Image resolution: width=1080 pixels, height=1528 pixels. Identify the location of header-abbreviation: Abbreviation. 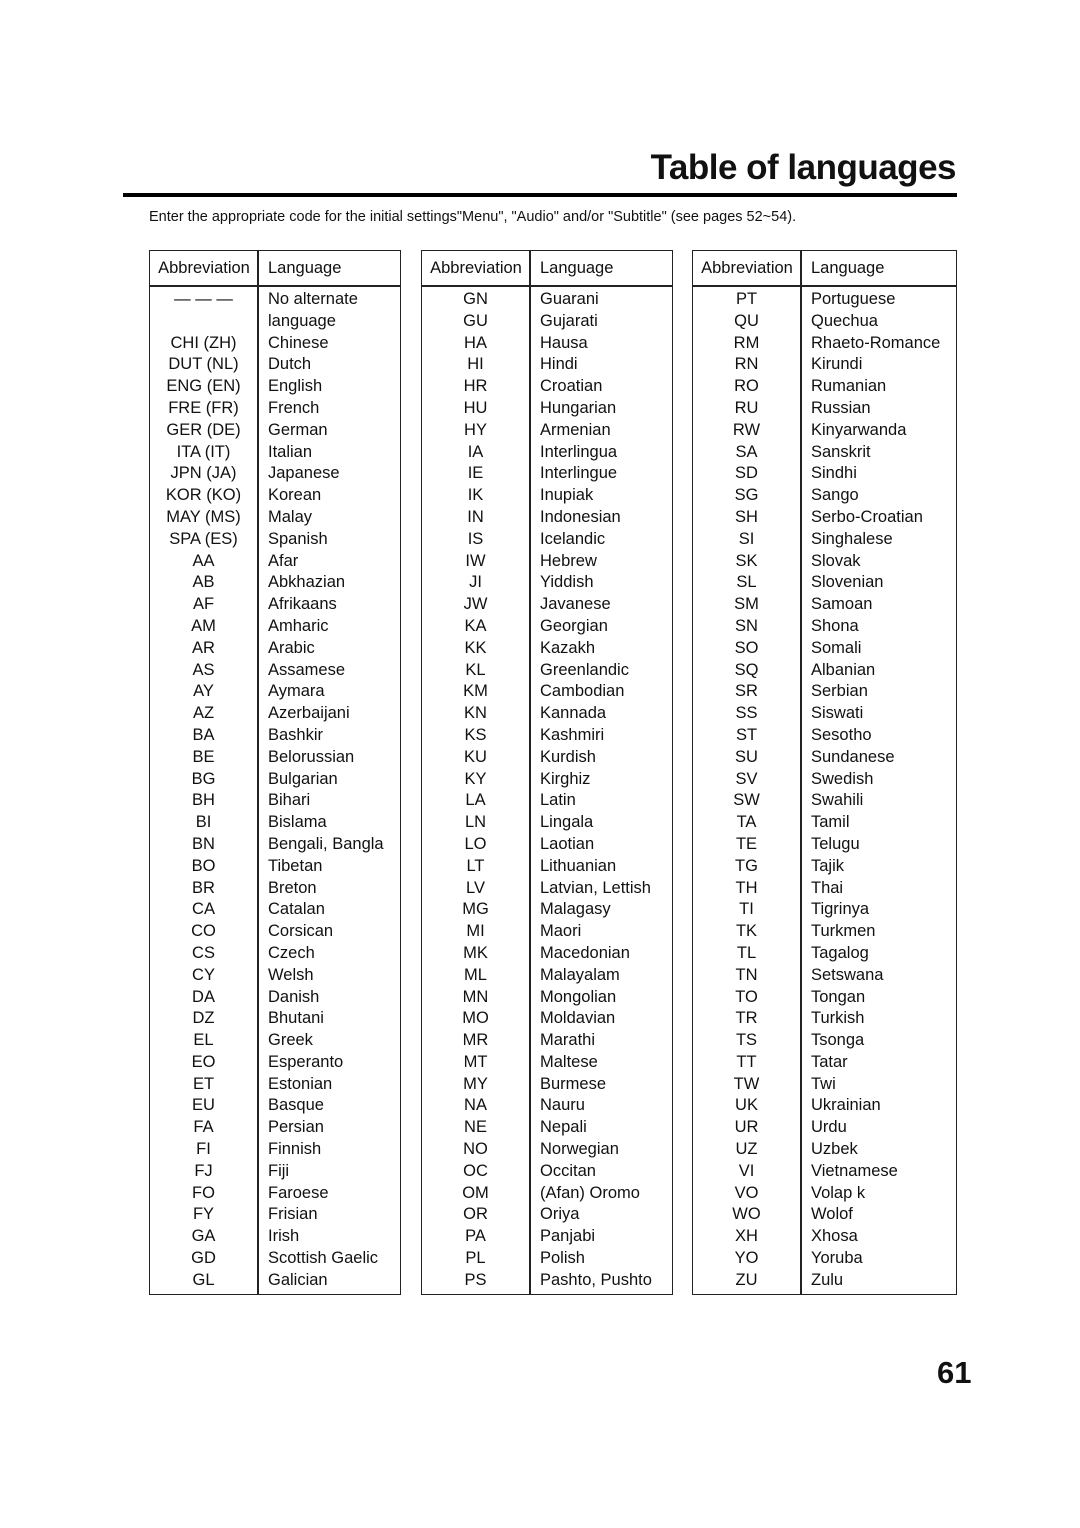
(747, 268).